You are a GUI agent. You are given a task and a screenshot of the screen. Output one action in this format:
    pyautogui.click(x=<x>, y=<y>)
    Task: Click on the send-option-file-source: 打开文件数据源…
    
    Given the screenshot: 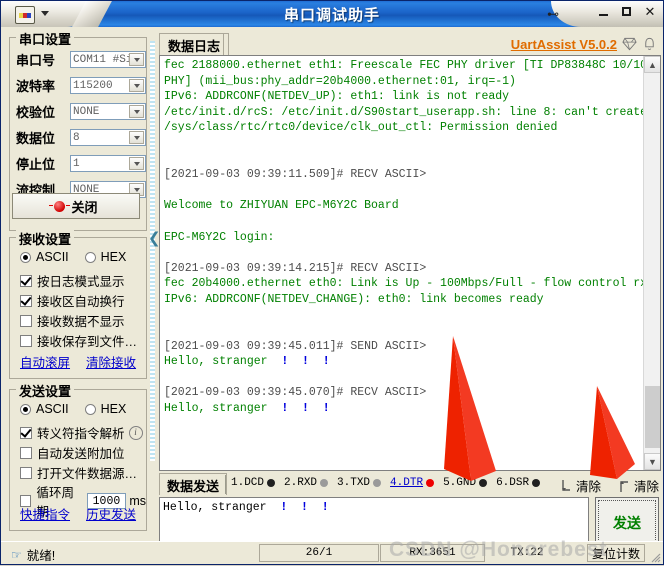 What is the action you would take?
    pyautogui.click(x=78, y=472)
    